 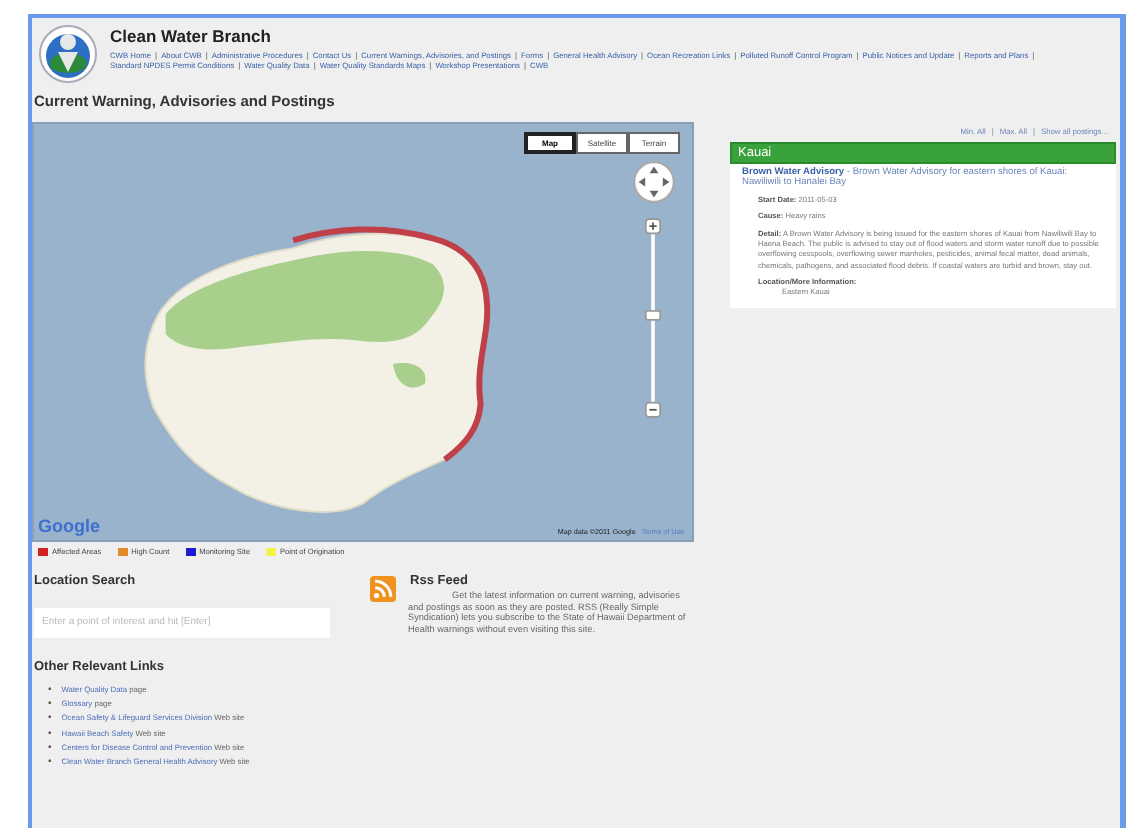 What do you see at coordinates (191, 36) in the screenshot?
I see `site-title: Clean Water Branch` at bounding box center [191, 36].